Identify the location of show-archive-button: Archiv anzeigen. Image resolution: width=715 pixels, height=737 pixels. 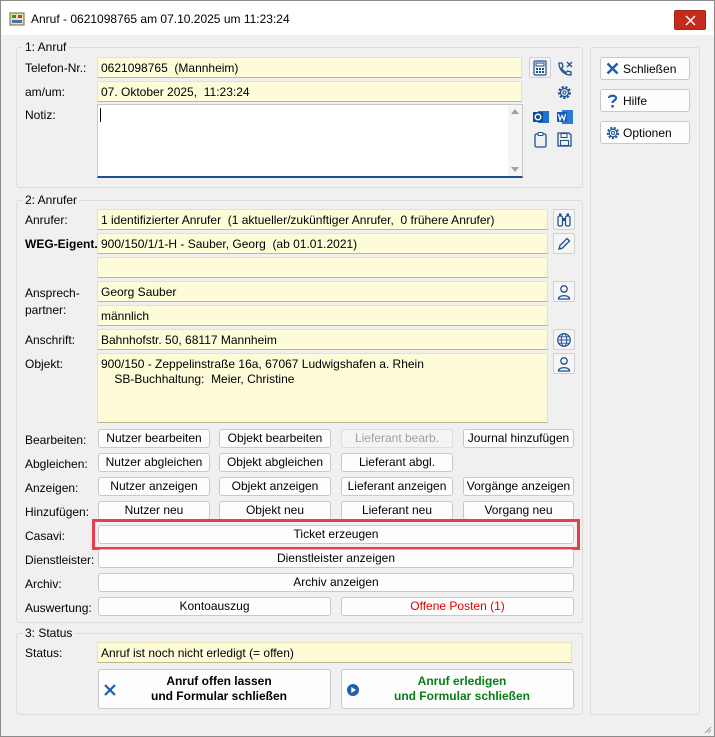
(336, 582).